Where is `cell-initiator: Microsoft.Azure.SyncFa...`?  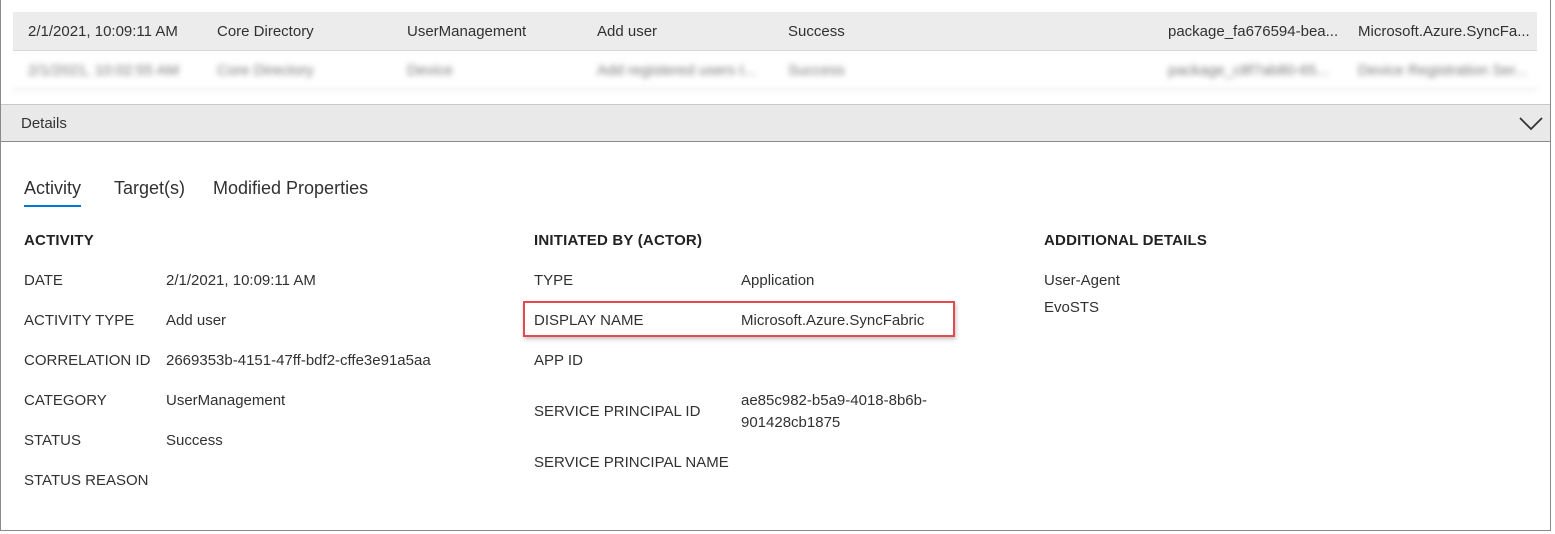 cell-initiator: Microsoft.Azure.SyncFa... is located at coordinates (1444, 31).